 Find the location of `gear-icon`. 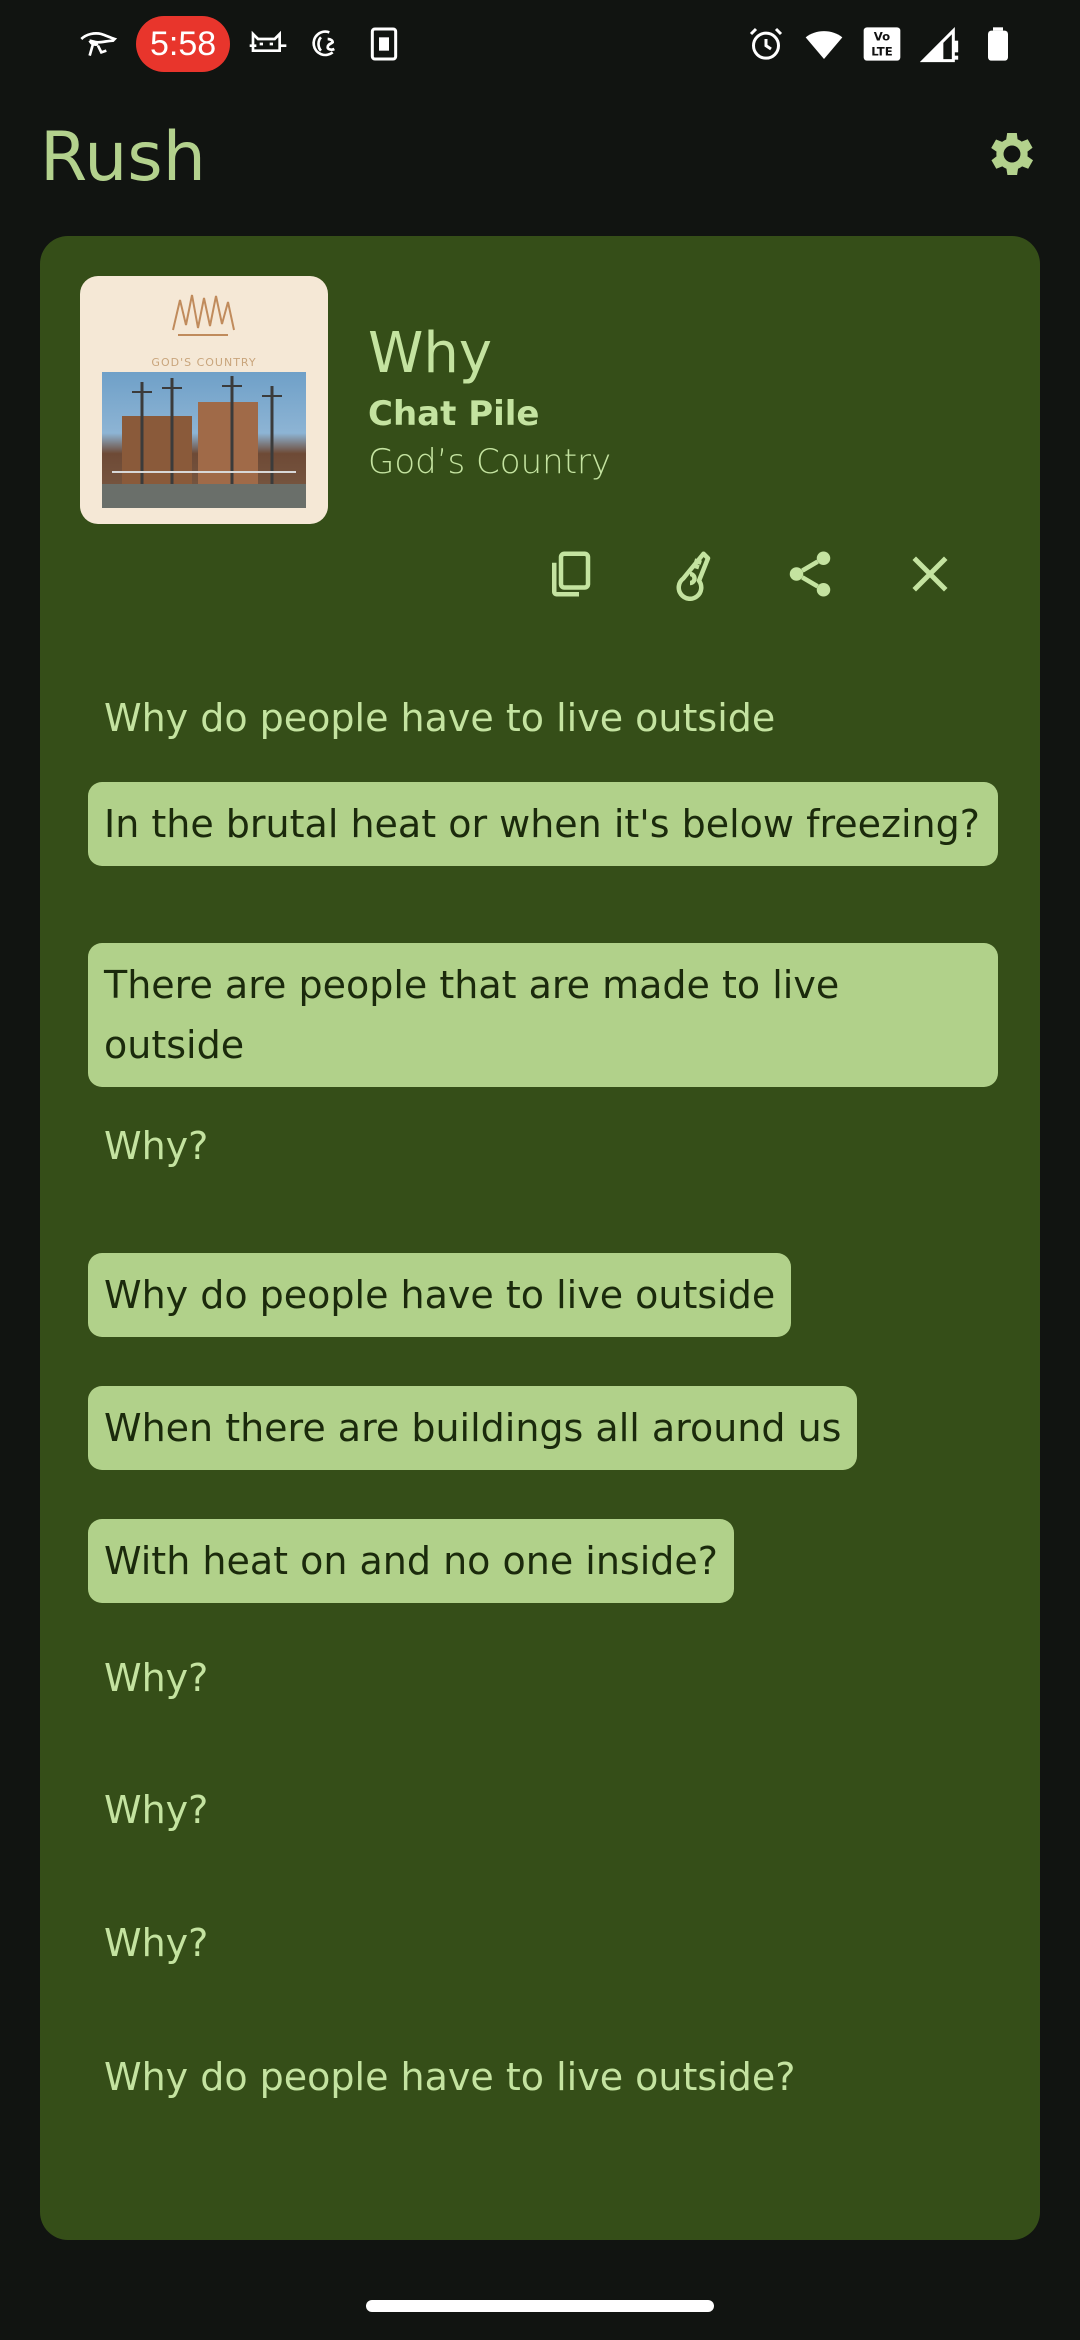

gear-icon is located at coordinates (1012, 156).